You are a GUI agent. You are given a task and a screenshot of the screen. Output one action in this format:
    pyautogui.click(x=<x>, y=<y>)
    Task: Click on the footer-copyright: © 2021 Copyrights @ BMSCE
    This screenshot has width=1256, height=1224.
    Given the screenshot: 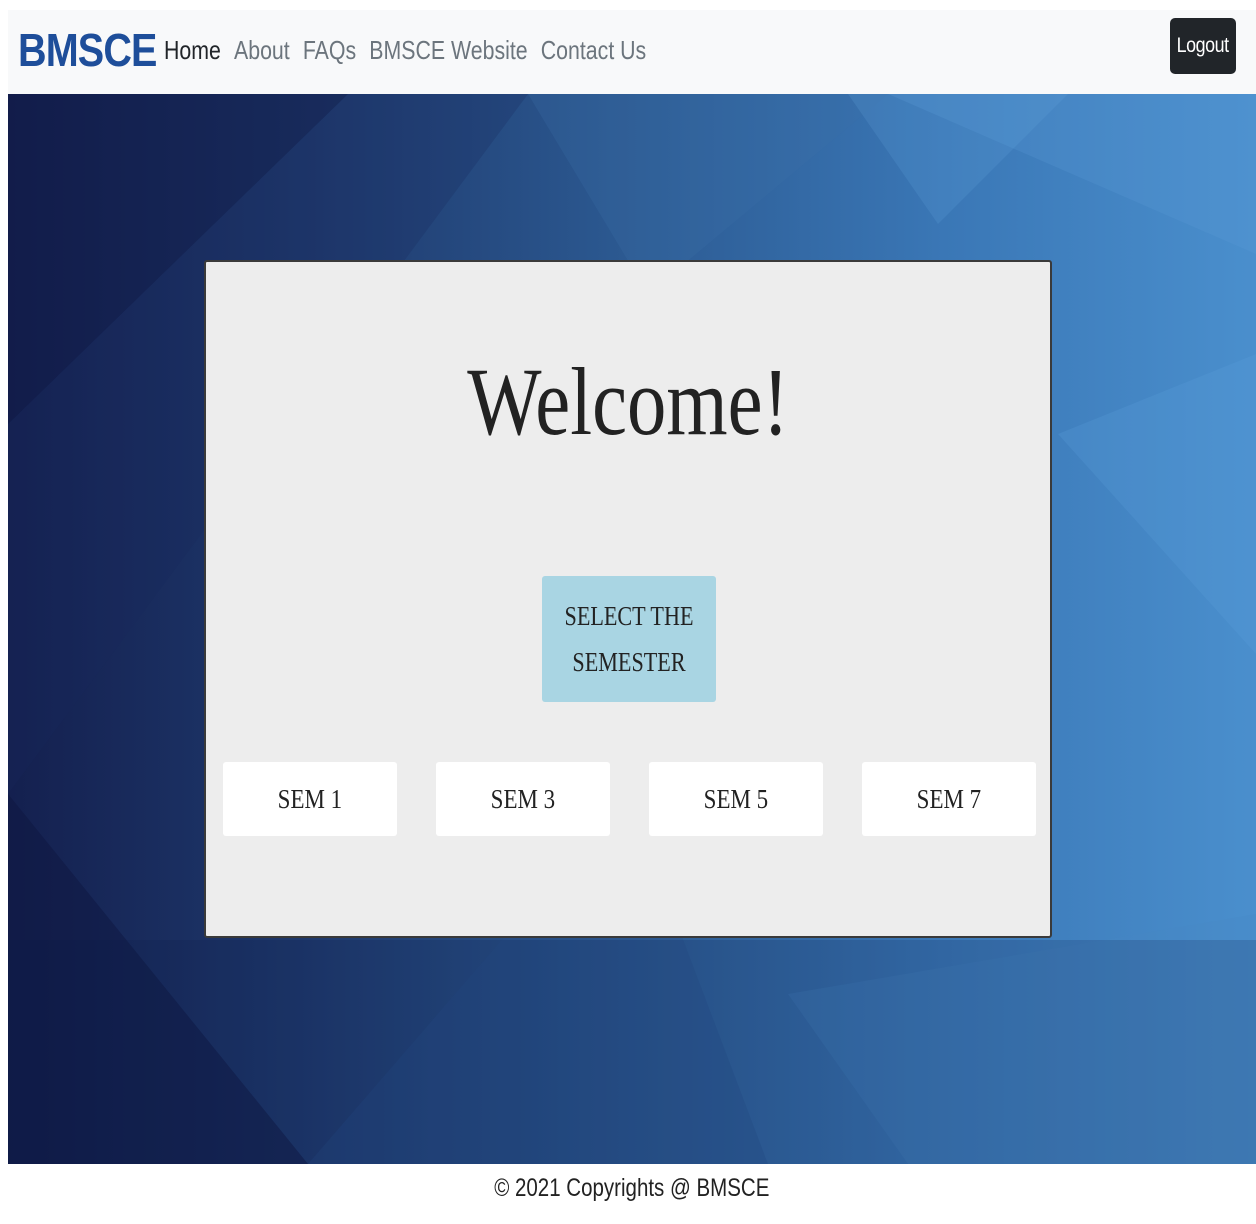 What is the action you would take?
    pyautogui.click(x=632, y=1188)
    